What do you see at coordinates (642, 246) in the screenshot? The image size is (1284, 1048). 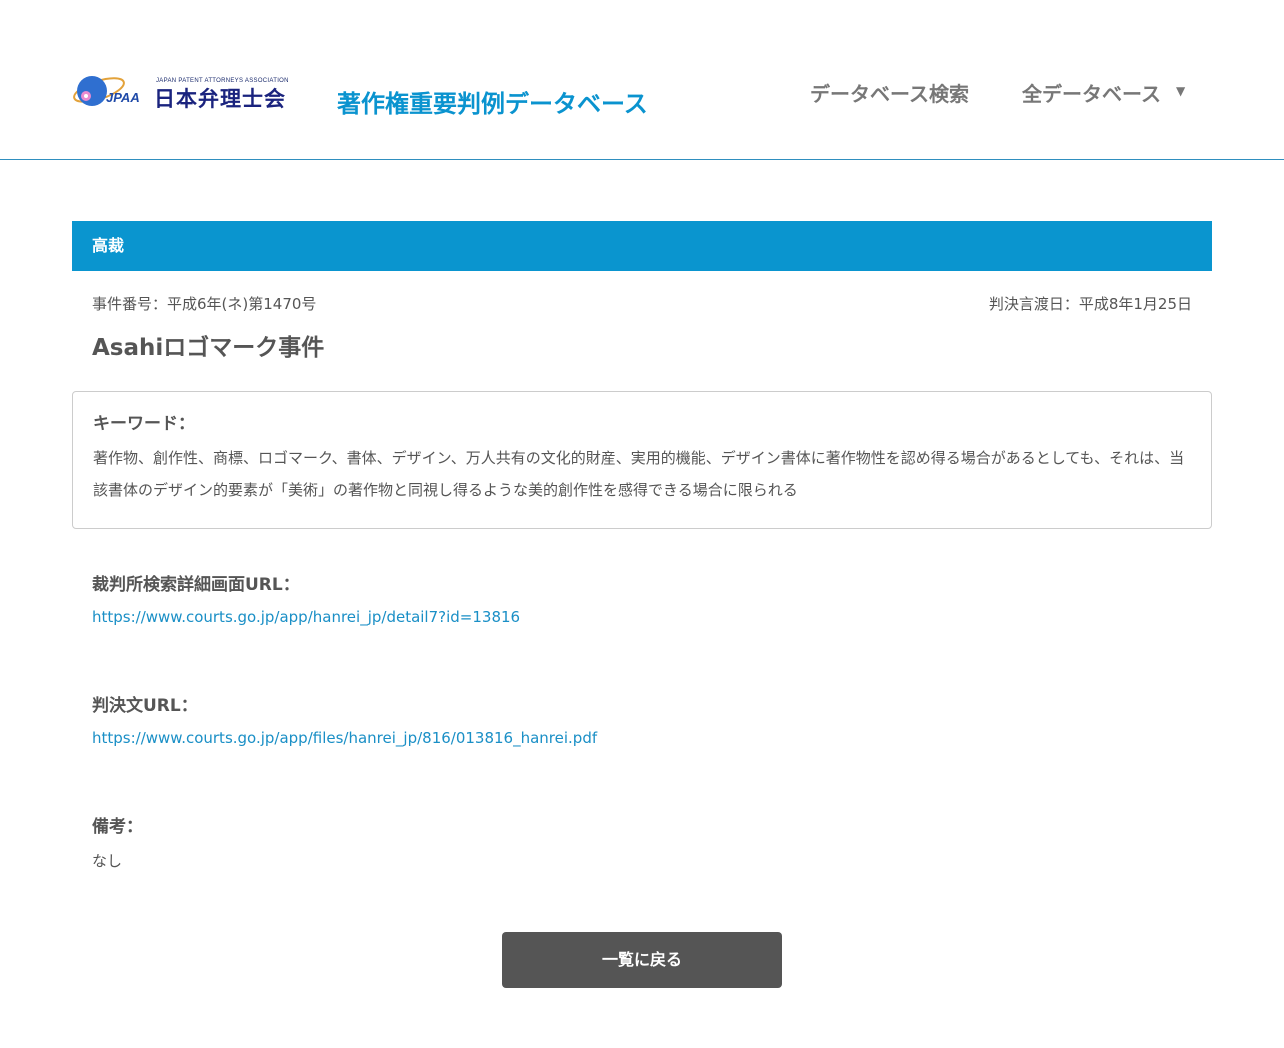 I see `court-banner: 高裁` at bounding box center [642, 246].